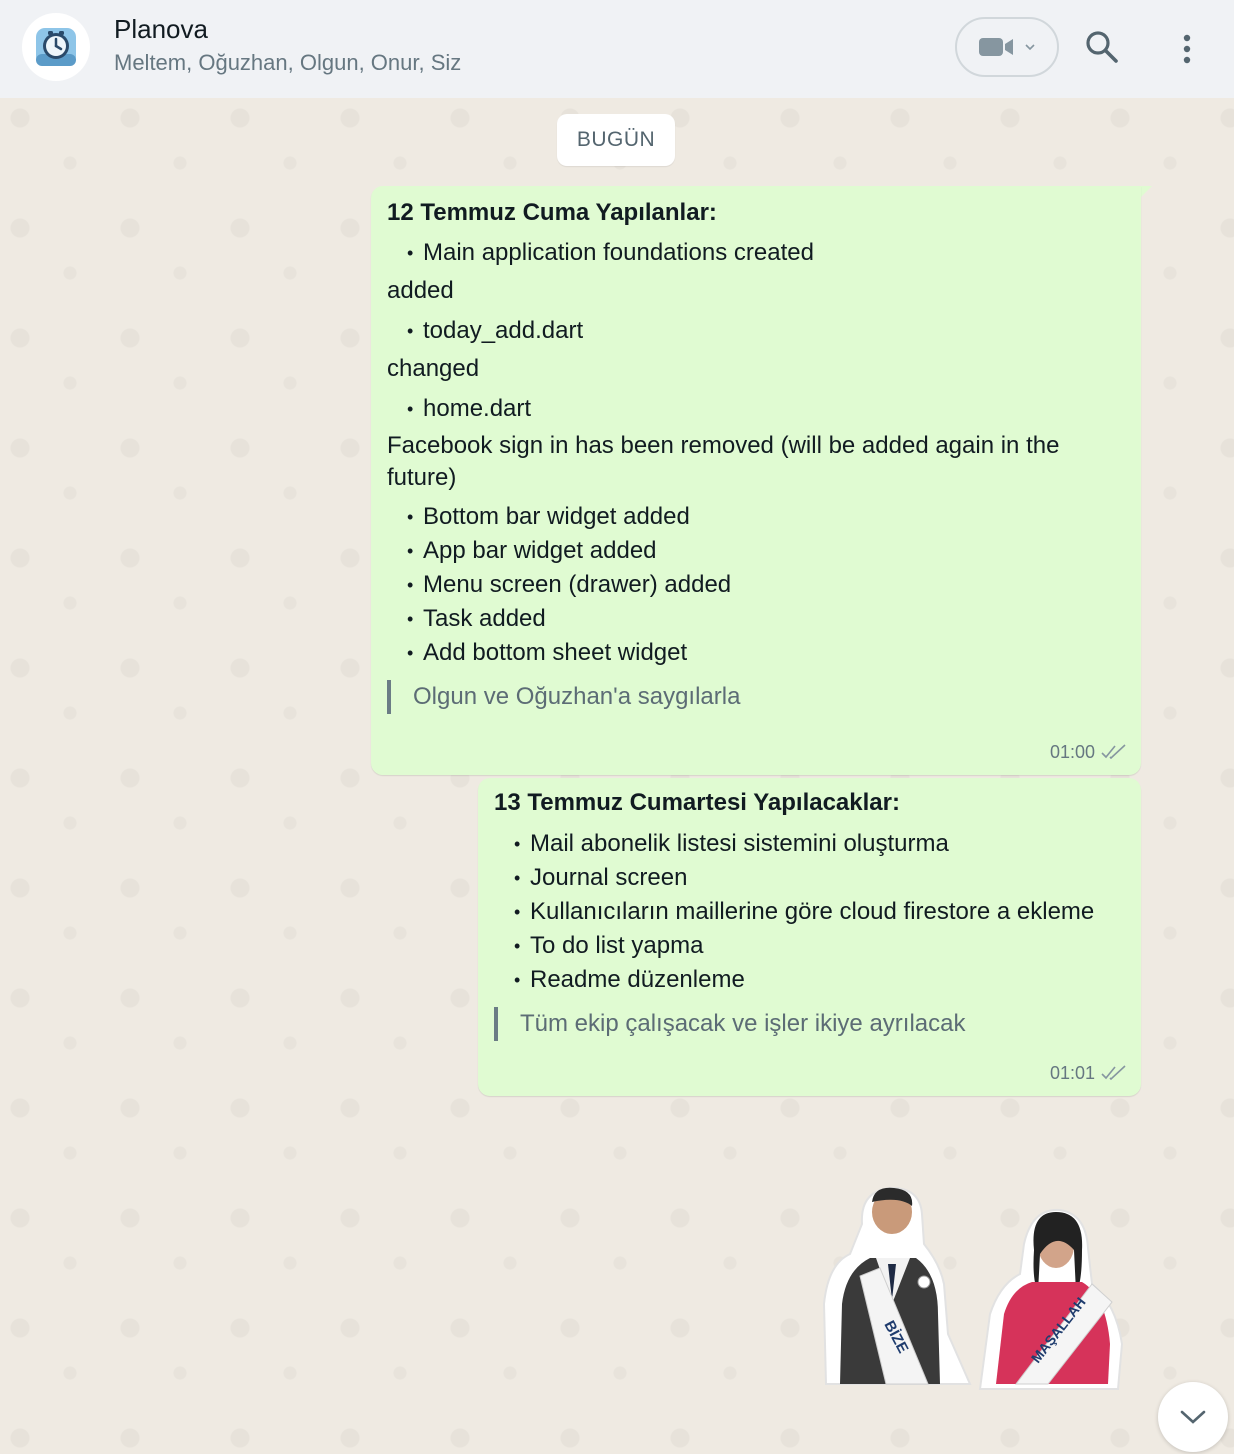  What do you see at coordinates (697, 802) in the screenshot?
I see `message-heading: 13 Temmuz Cumartesi Yapılacaklar:` at bounding box center [697, 802].